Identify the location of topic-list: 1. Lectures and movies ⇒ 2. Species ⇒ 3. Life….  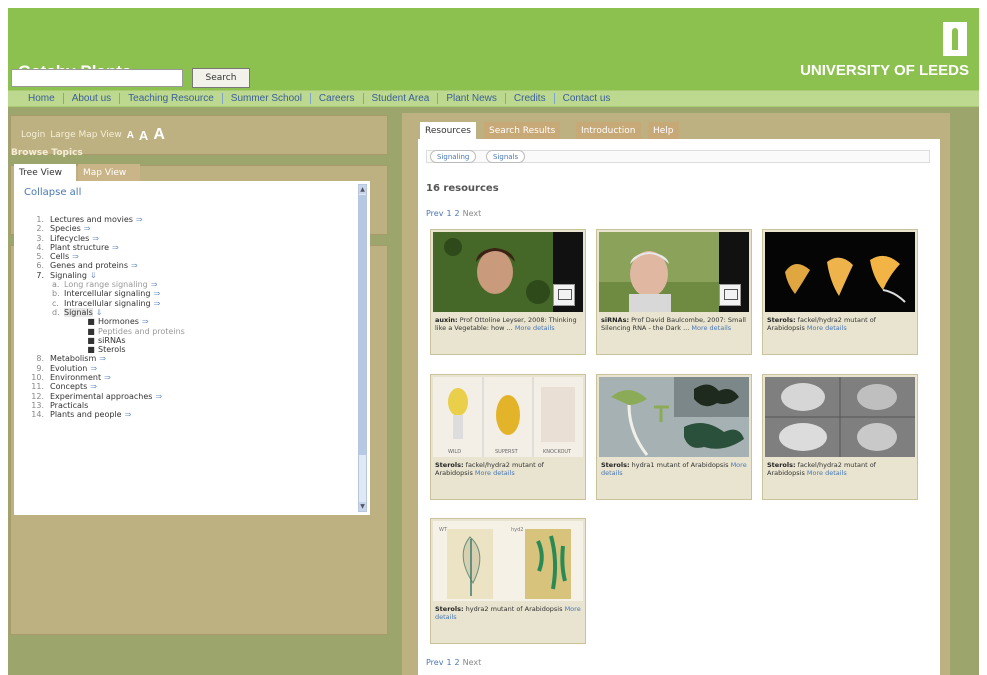
(183, 317).